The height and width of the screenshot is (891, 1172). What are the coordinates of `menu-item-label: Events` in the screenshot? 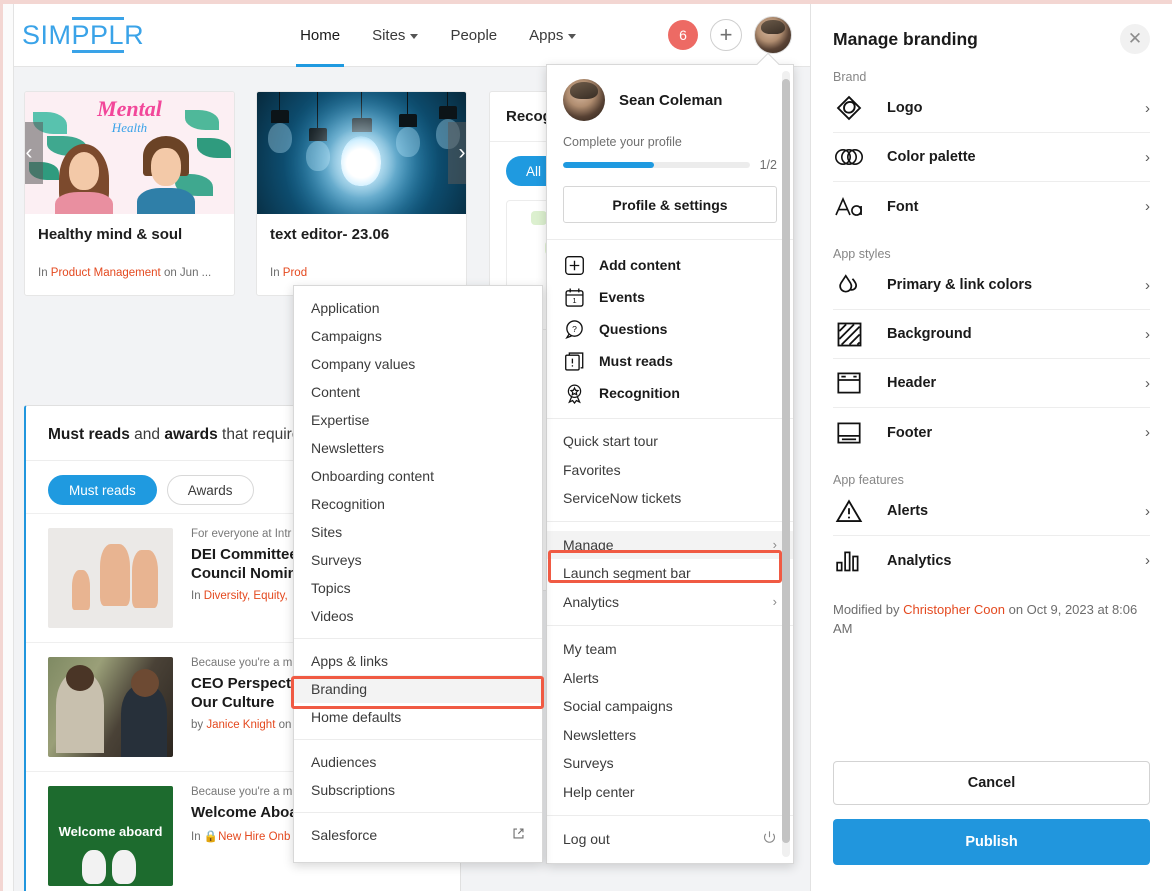 It's located at (622, 297).